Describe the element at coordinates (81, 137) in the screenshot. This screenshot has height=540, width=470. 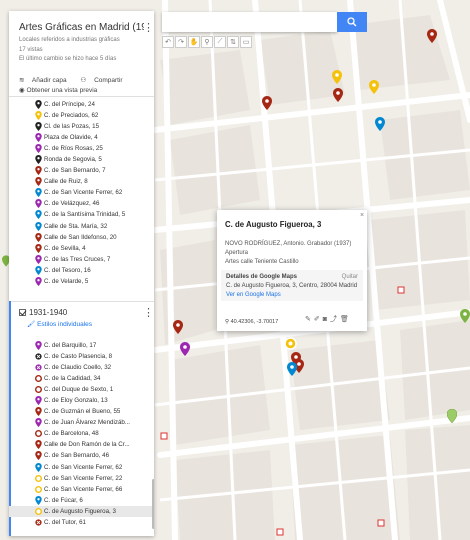
I see `list-item: Plaza de Olavide, 4` at that location.